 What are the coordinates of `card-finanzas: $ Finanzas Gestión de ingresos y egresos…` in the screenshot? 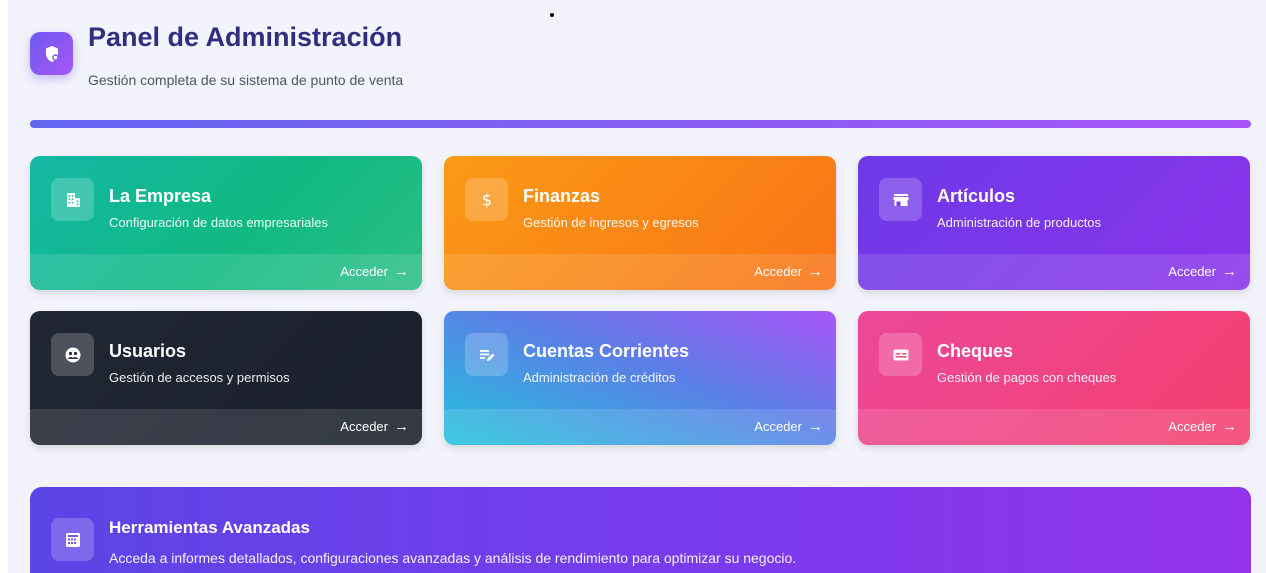 It's located at (640, 223).